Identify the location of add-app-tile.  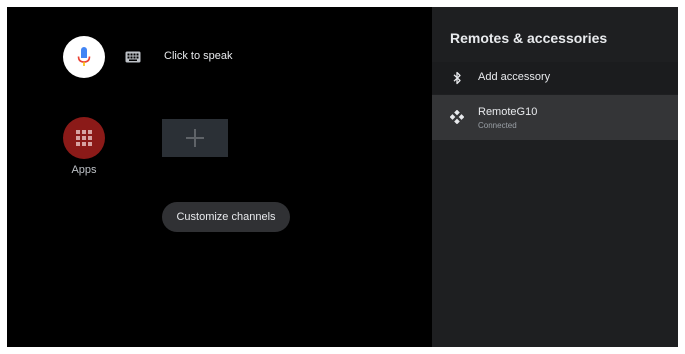
(195, 138).